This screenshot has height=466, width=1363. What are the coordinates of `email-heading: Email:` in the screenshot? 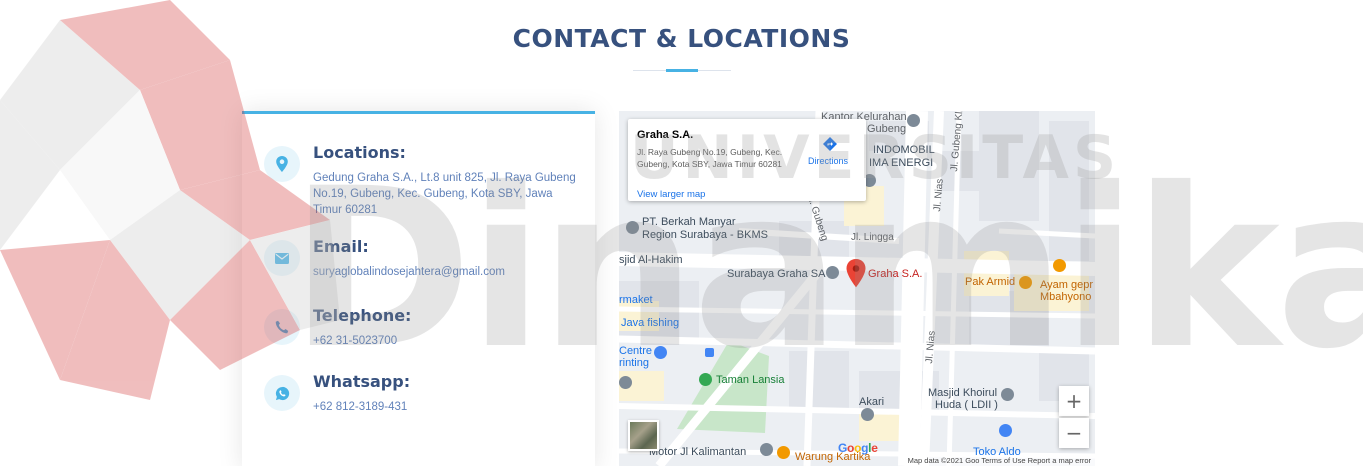 It's located at (341, 246).